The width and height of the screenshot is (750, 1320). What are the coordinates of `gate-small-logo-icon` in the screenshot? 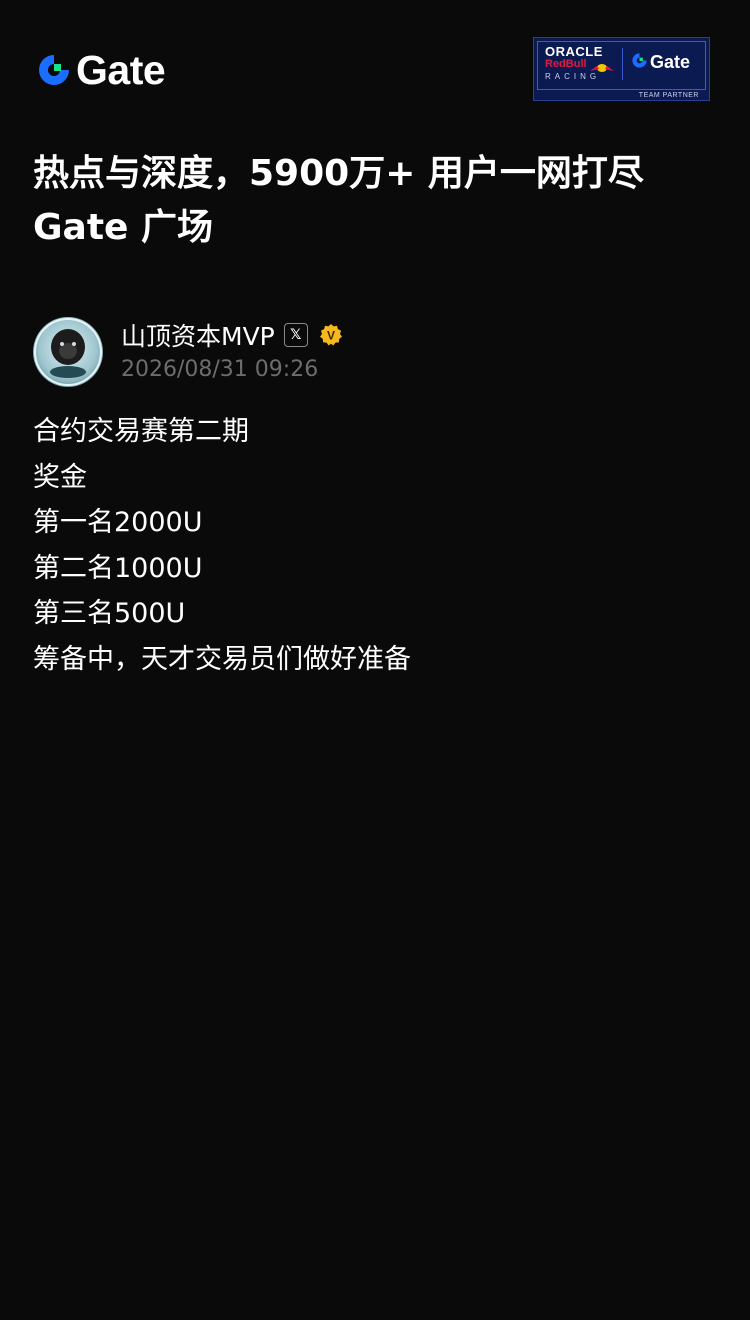 It's located at (639, 62).